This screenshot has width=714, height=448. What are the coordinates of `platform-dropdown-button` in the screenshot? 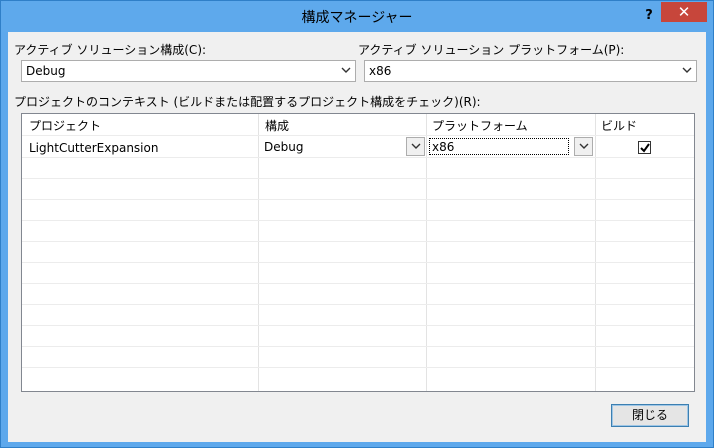 It's located at (583, 146).